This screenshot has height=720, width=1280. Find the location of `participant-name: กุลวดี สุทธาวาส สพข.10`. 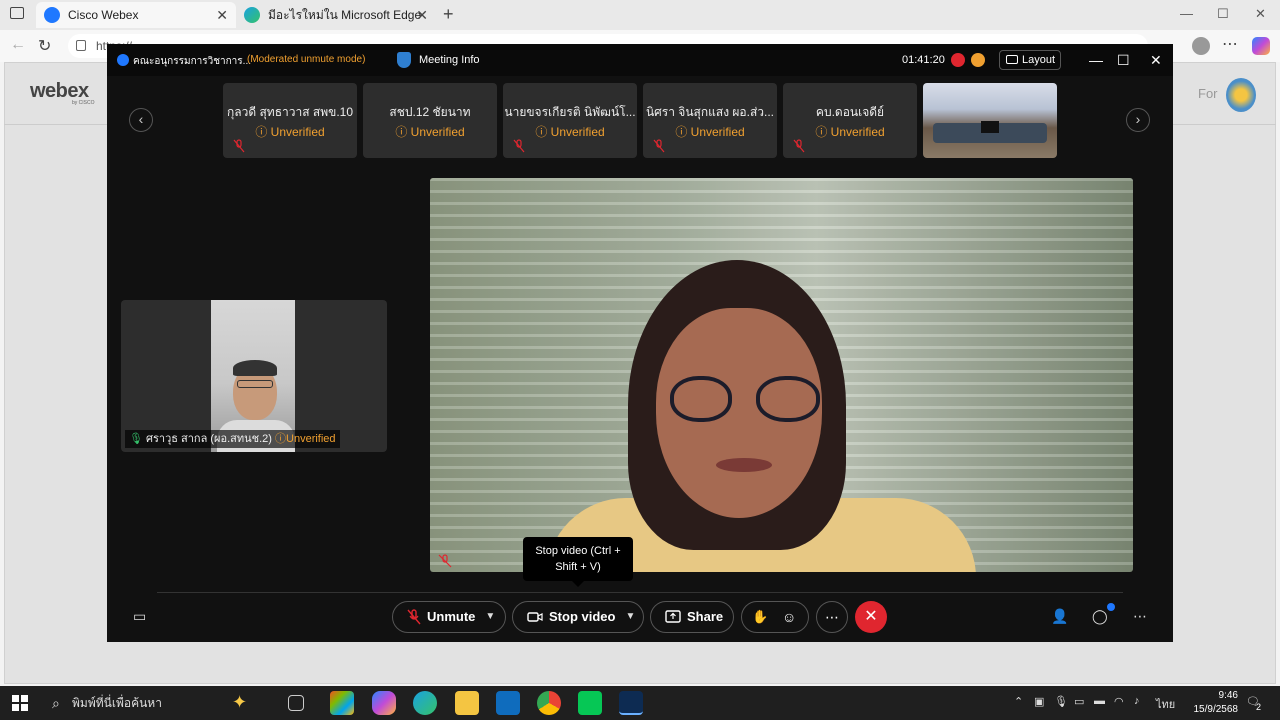

participant-name: กุลวดี สุทธาวาส สพข.10 is located at coordinates (290, 112).